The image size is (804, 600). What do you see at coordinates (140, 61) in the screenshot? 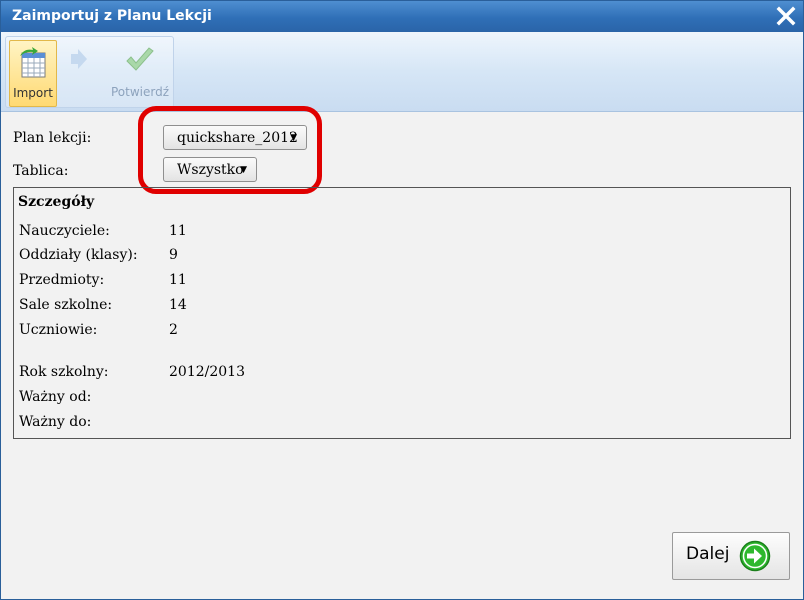
I see `checkmark-icon` at bounding box center [140, 61].